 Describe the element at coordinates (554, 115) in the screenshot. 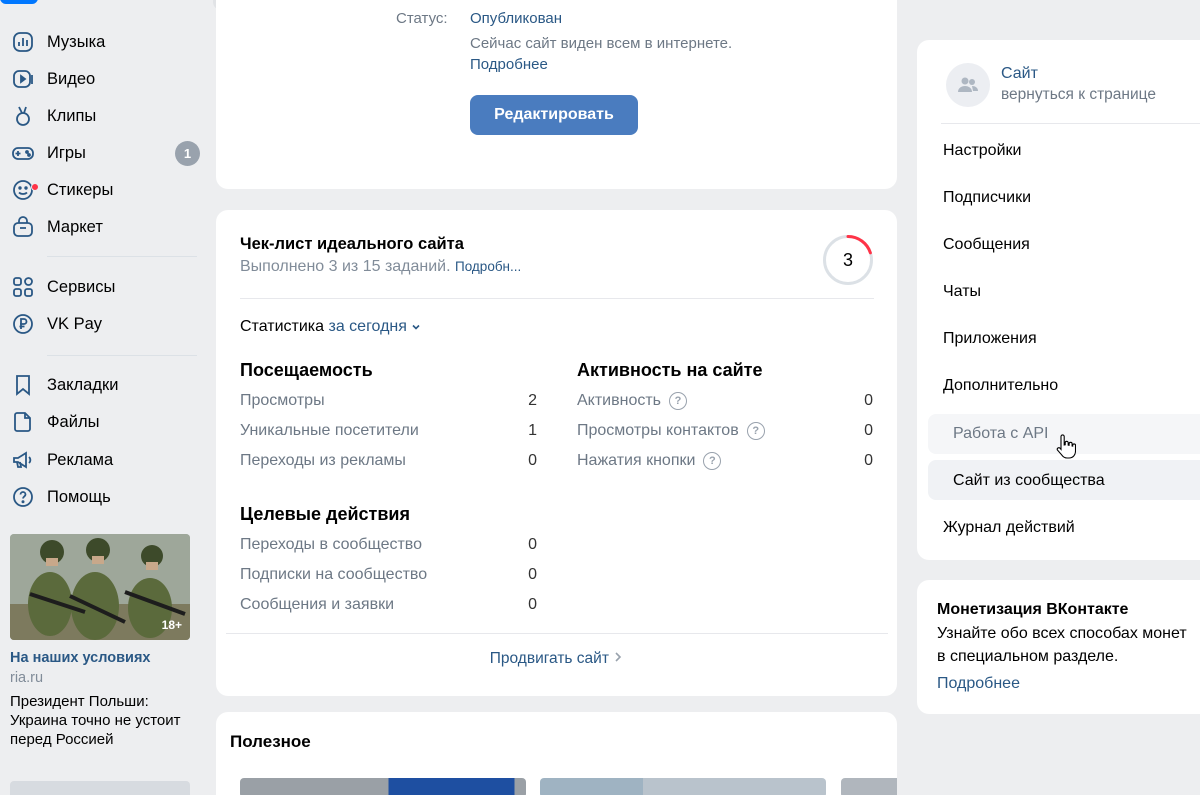

I see `edit-button: Редактировать` at that location.